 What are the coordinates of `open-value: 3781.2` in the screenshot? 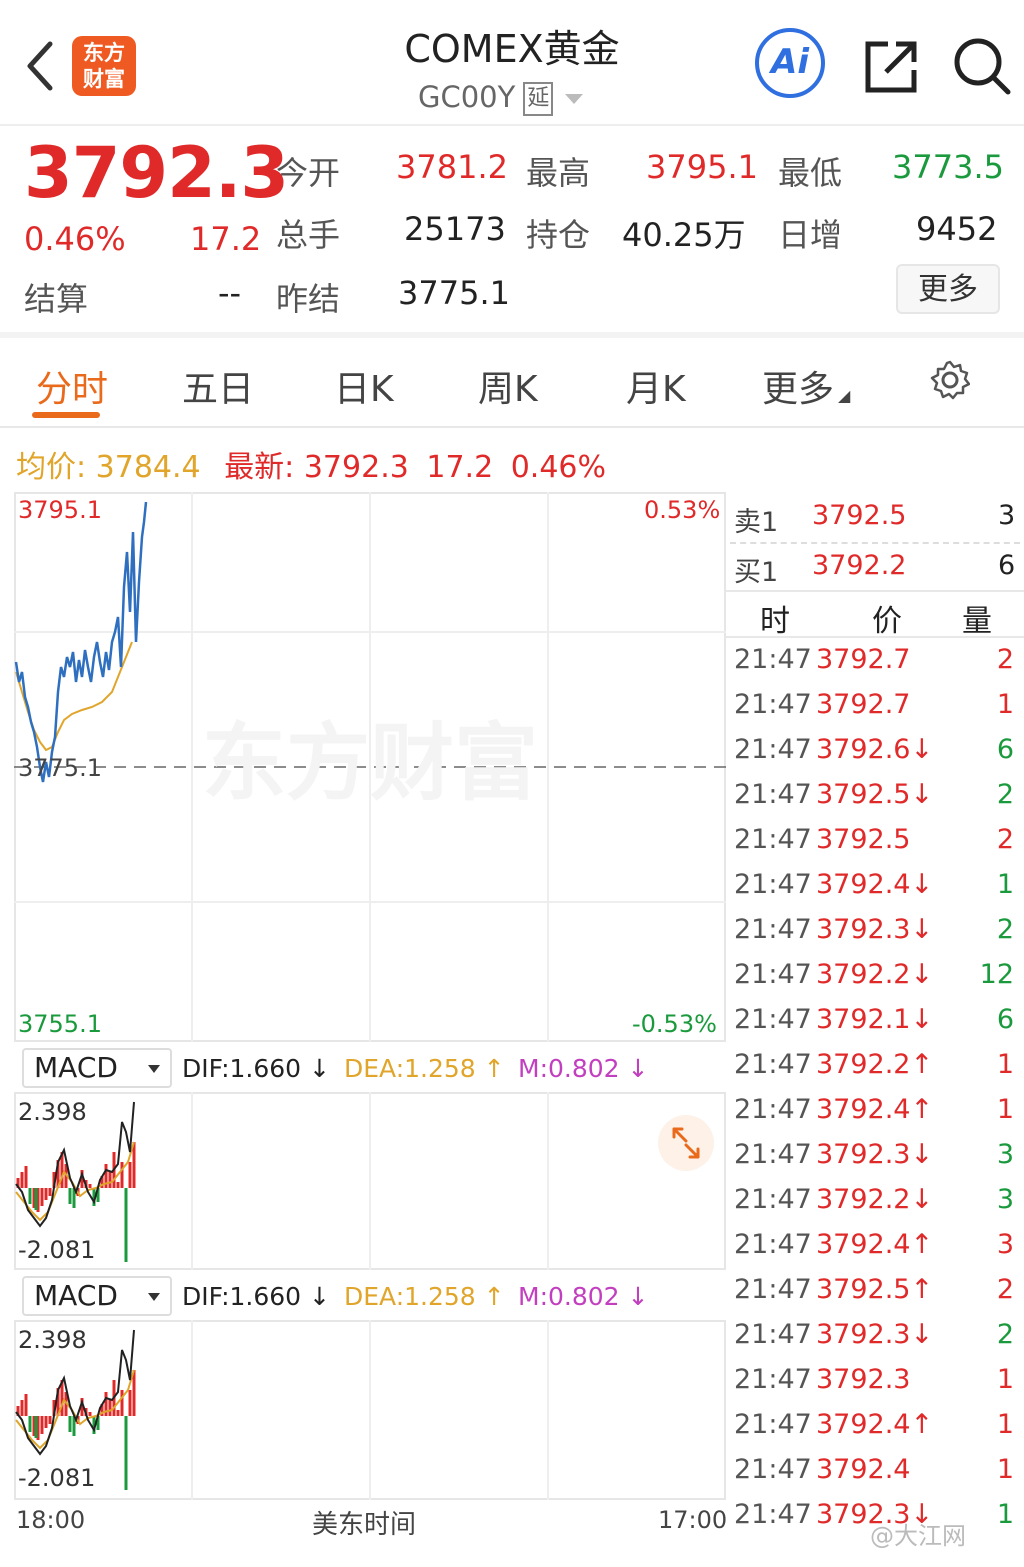 It's located at (452, 167).